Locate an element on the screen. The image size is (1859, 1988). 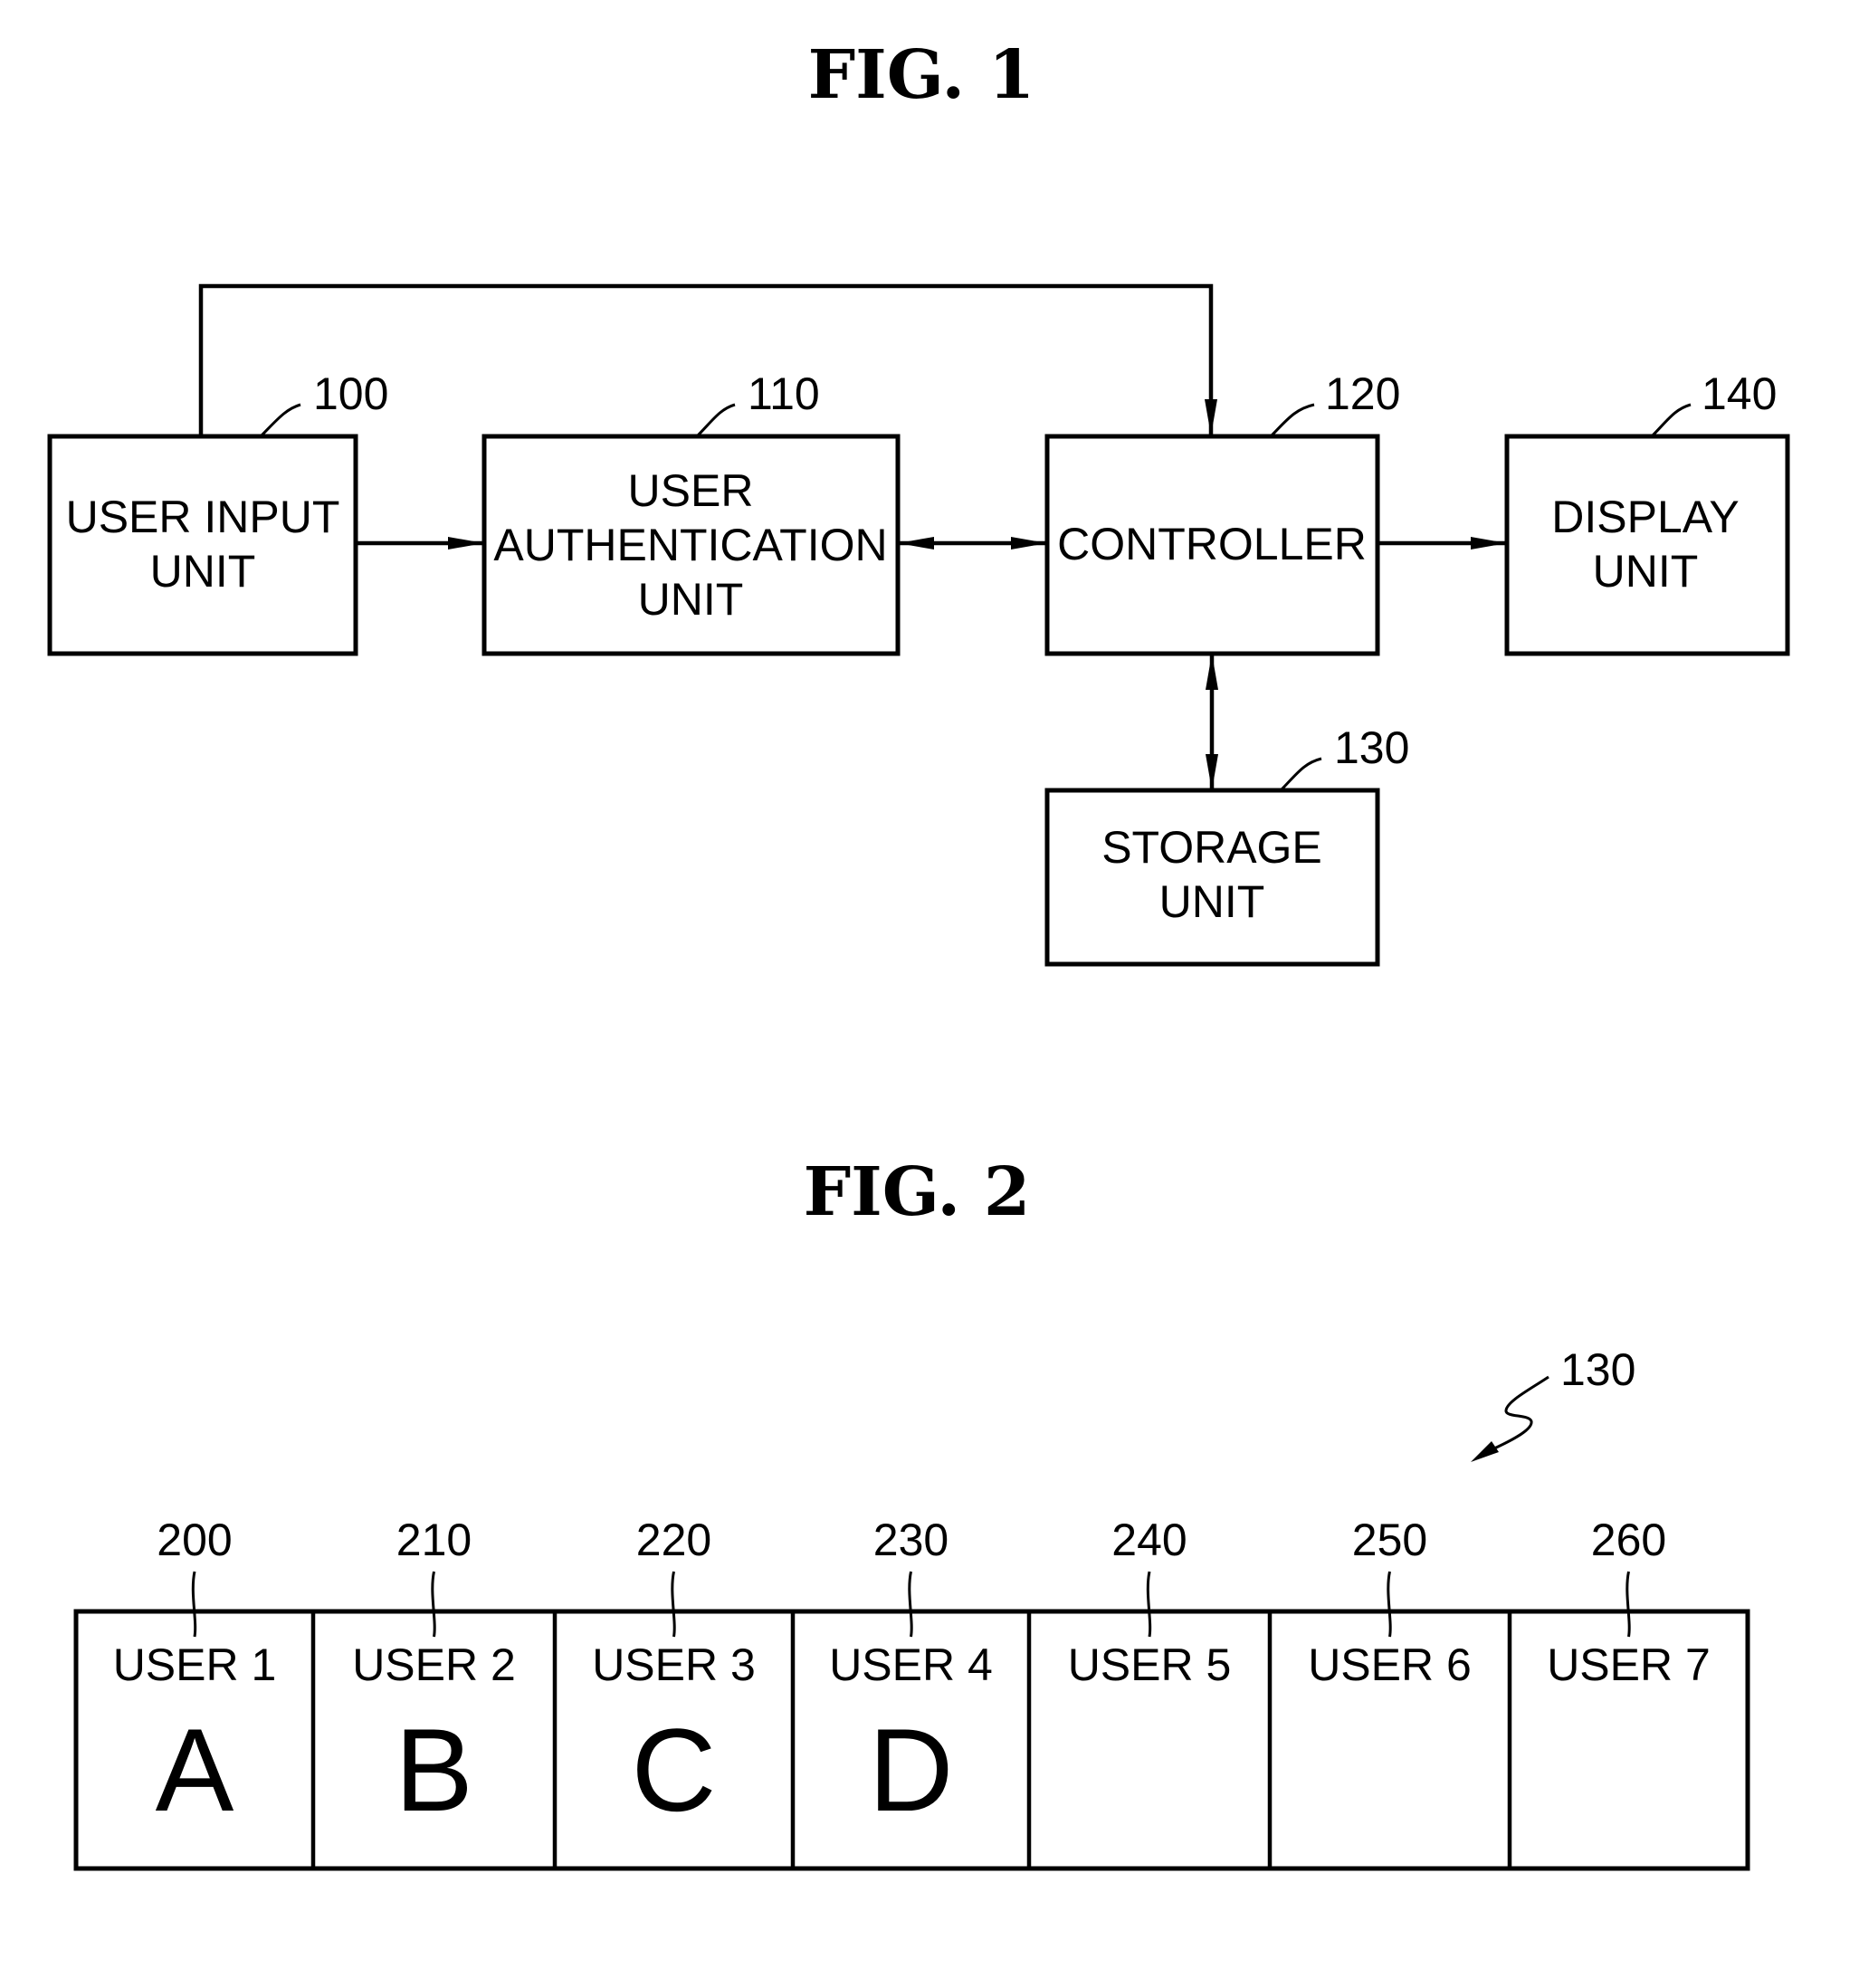
cell-reference-numeral: 200 is located at coordinates (194, 1540).